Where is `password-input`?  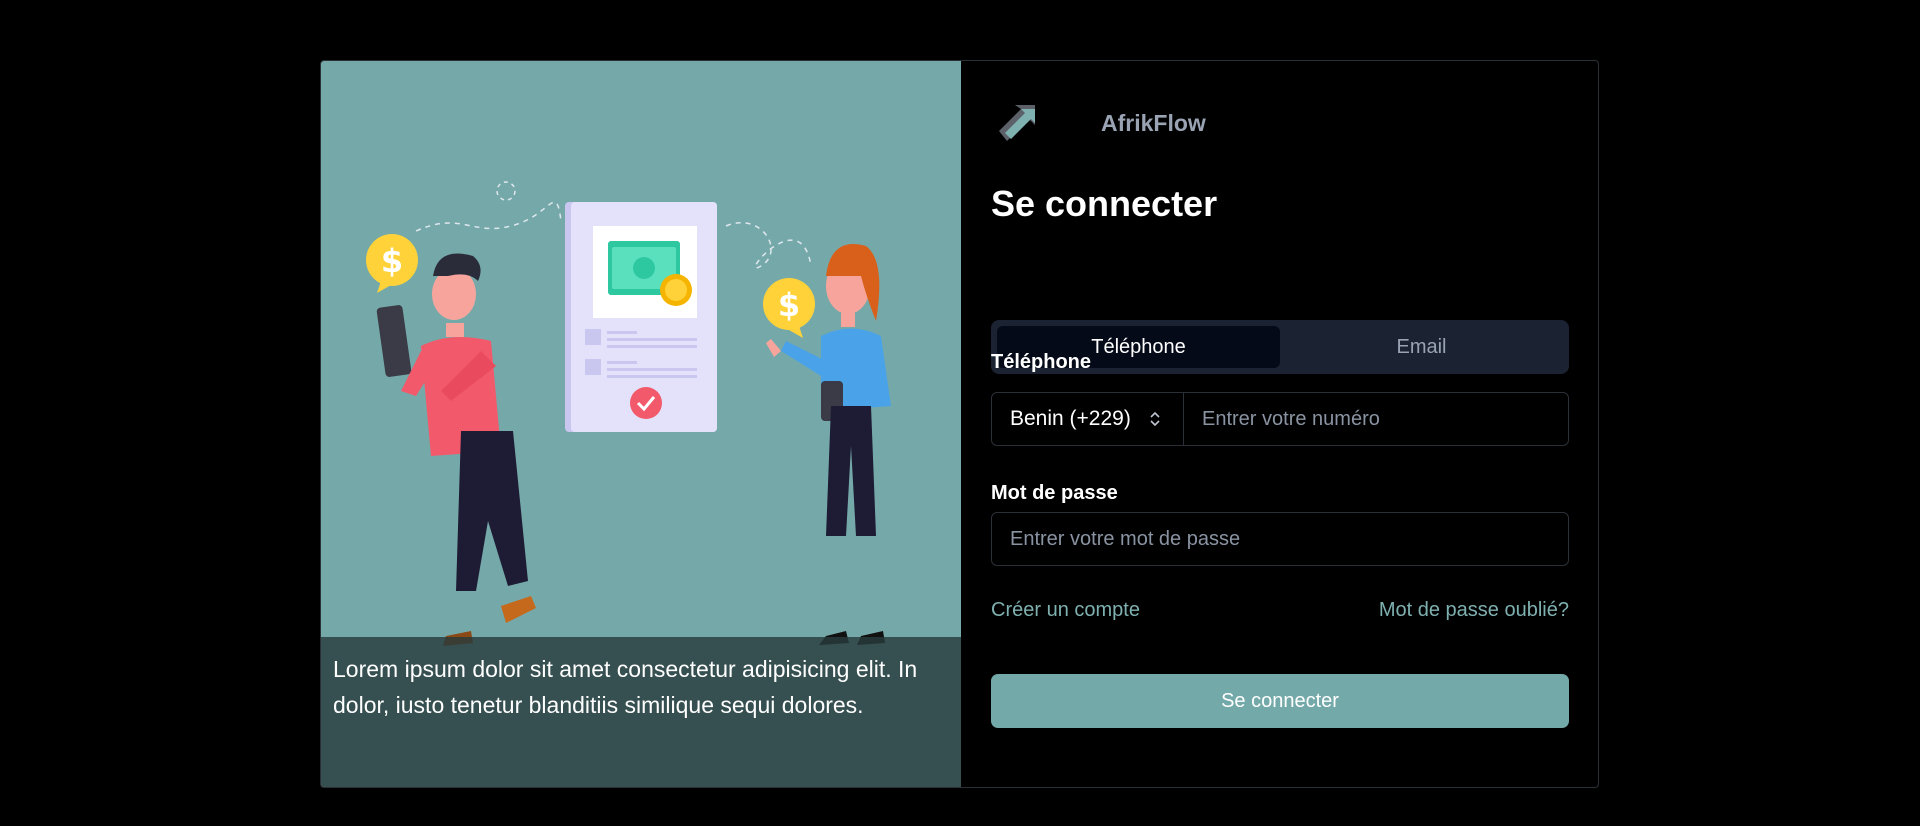 password-input is located at coordinates (1280, 539).